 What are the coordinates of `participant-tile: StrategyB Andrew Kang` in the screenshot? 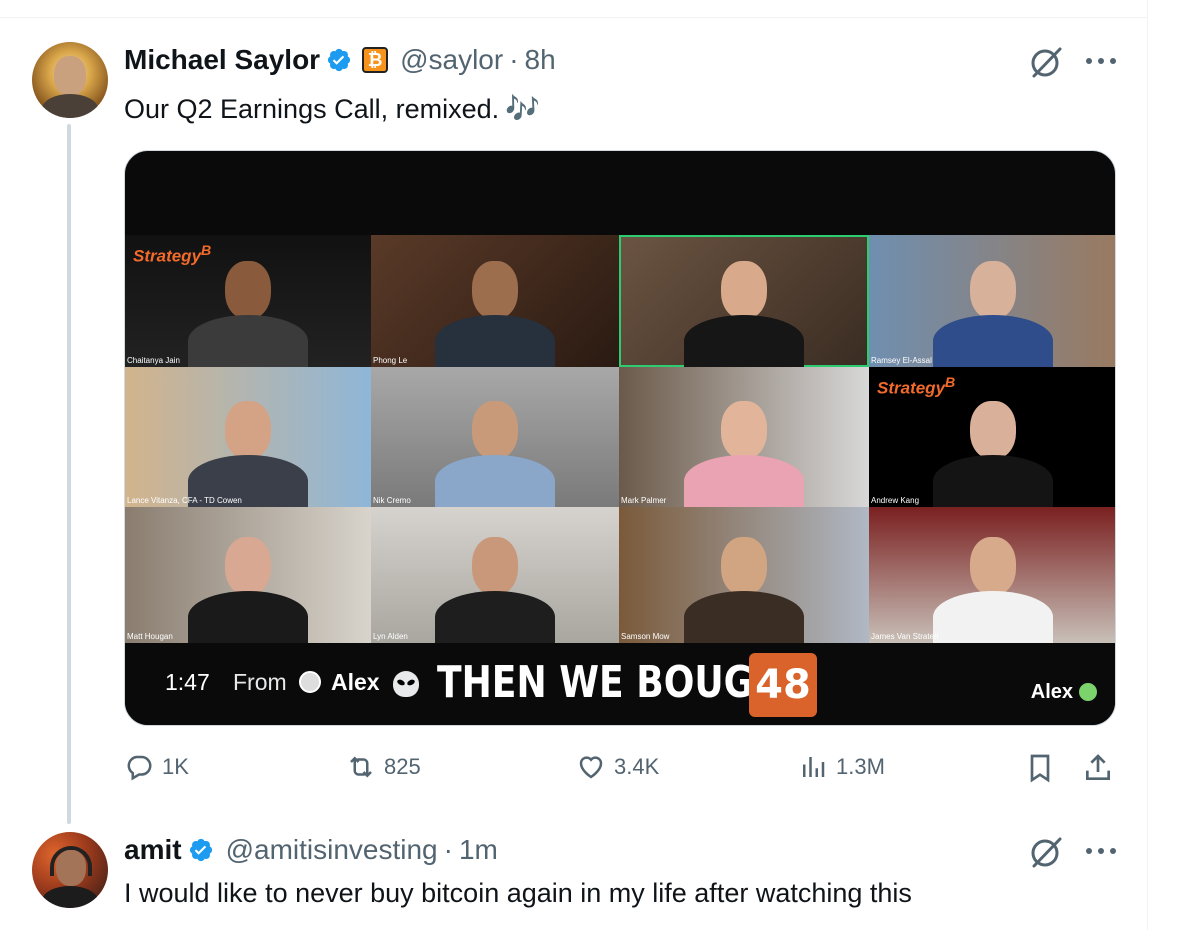 It's located at (992, 437).